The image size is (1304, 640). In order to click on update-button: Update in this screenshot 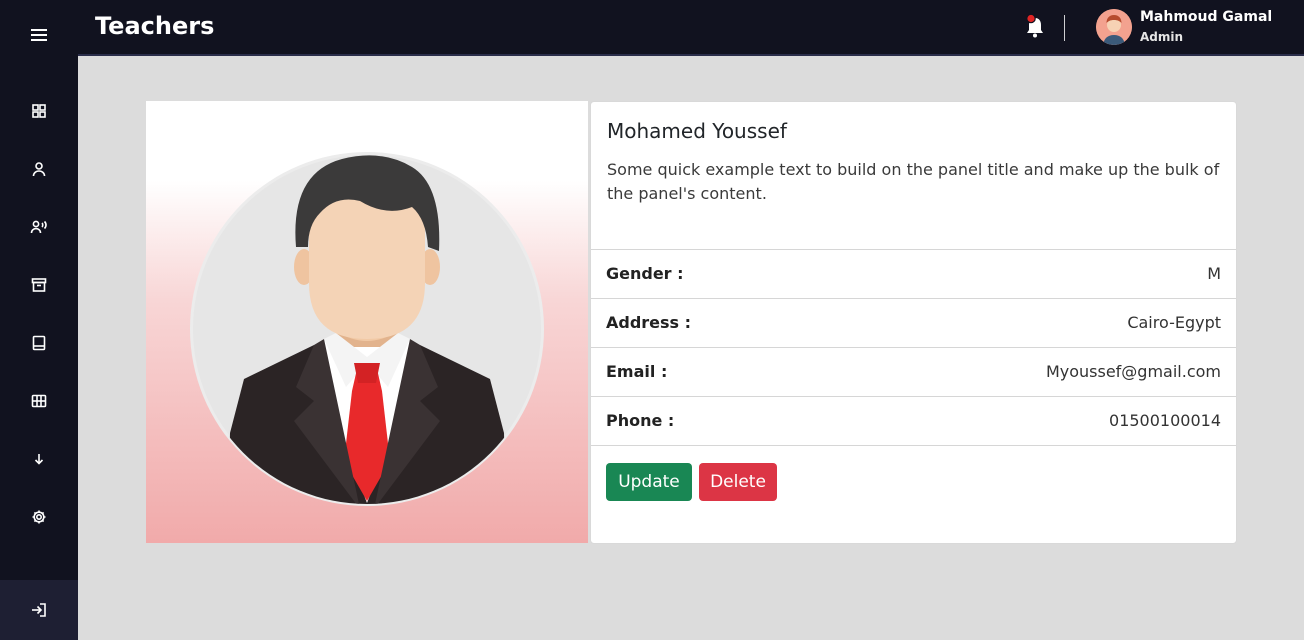, I will do `click(649, 482)`.